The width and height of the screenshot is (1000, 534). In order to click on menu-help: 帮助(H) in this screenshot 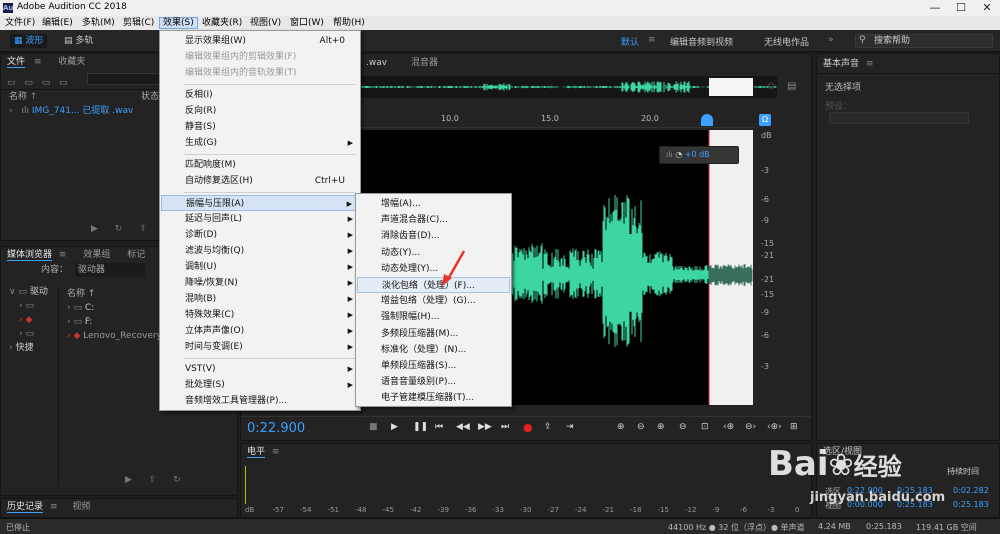, I will do `click(349, 23)`.